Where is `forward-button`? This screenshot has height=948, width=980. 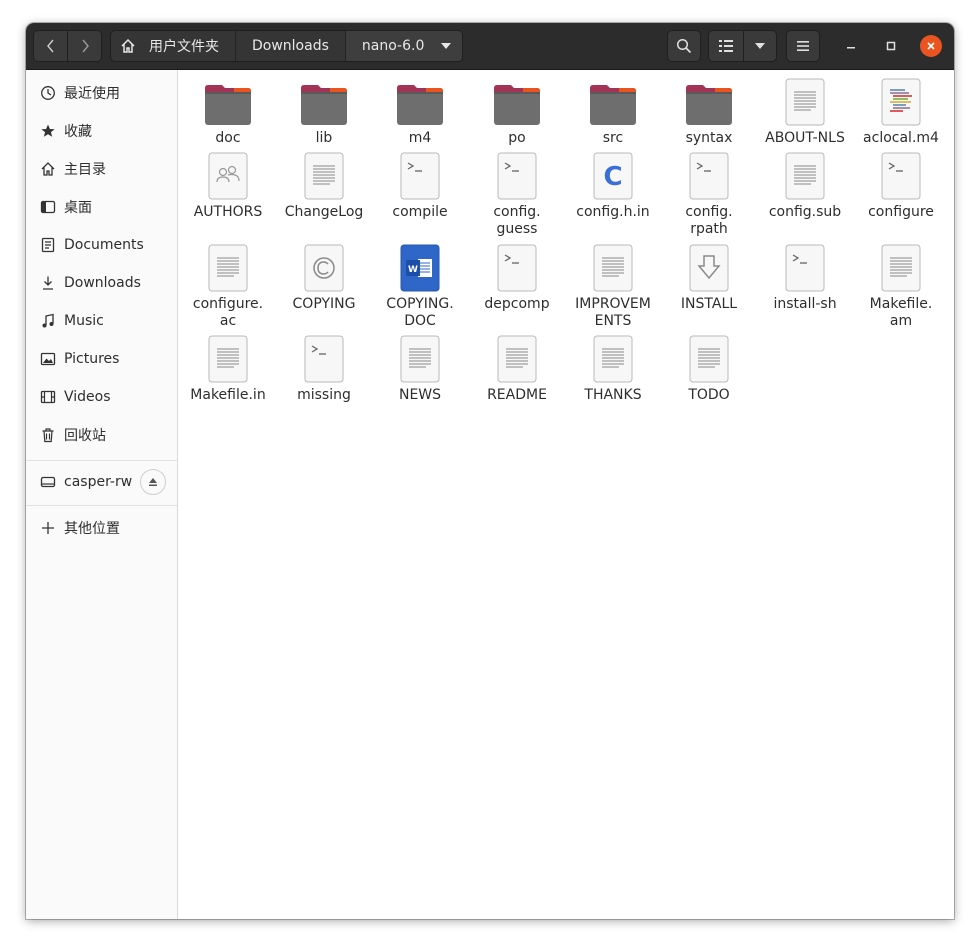 forward-button is located at coordinates (84, 46).